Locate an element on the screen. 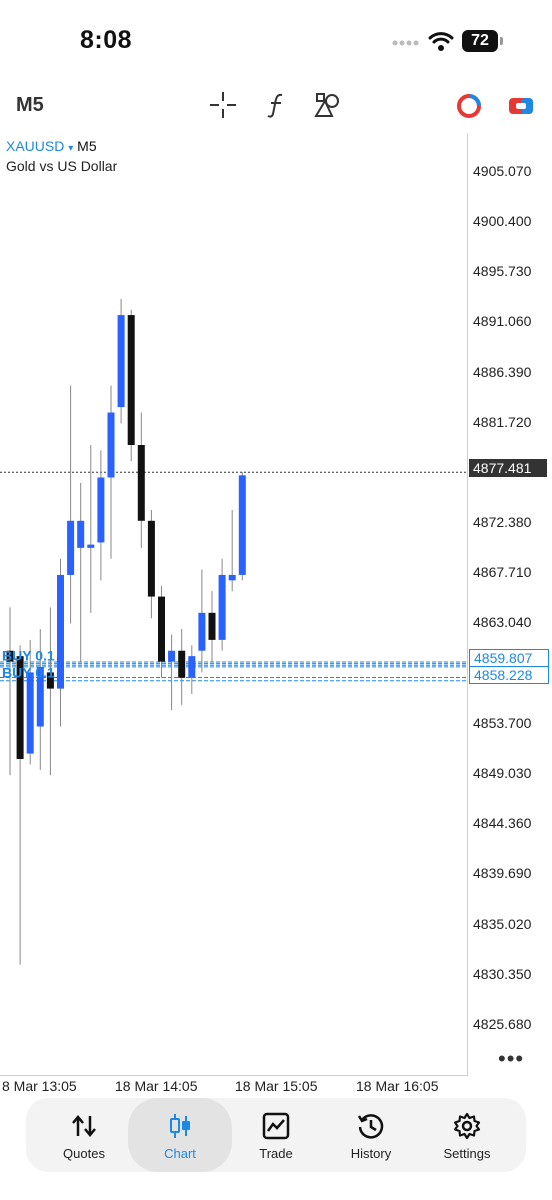 This screenshot has height=1200, width=552. symbol-description: Gold vs US Dollar is located at coordinates (62, 166).